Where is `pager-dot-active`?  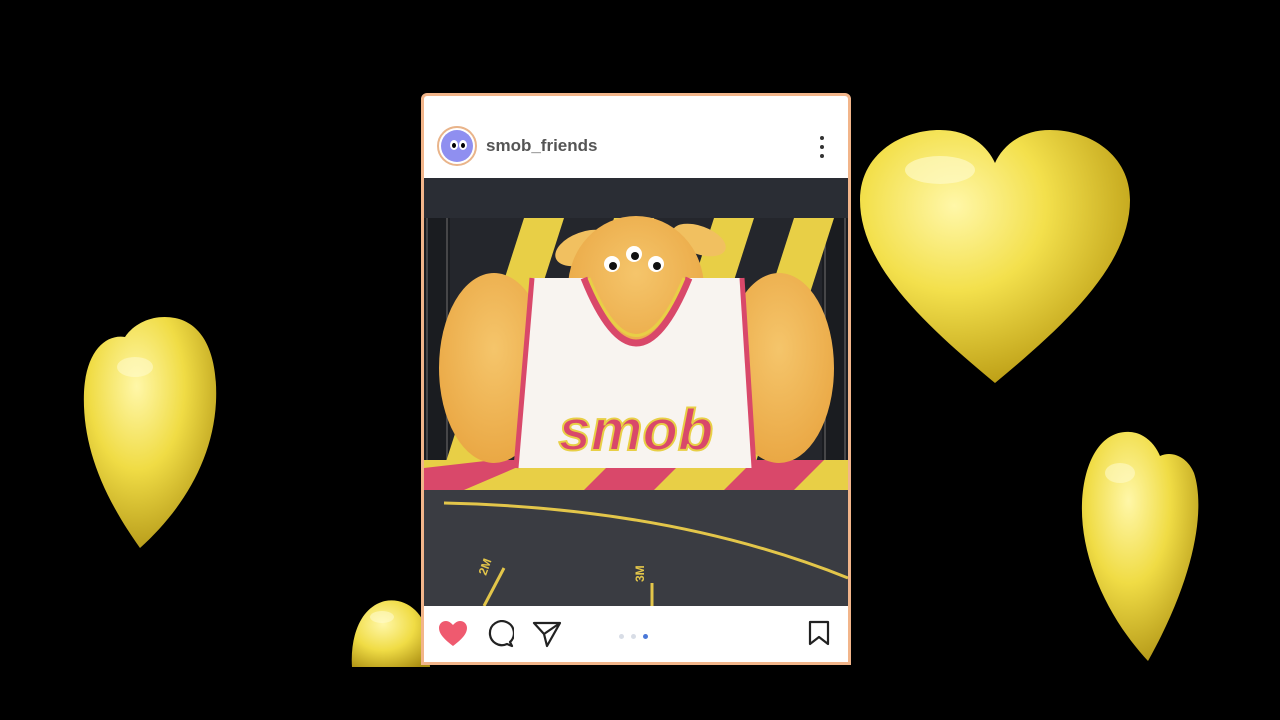 pager-dot-active is located at coordinates (645, 636).